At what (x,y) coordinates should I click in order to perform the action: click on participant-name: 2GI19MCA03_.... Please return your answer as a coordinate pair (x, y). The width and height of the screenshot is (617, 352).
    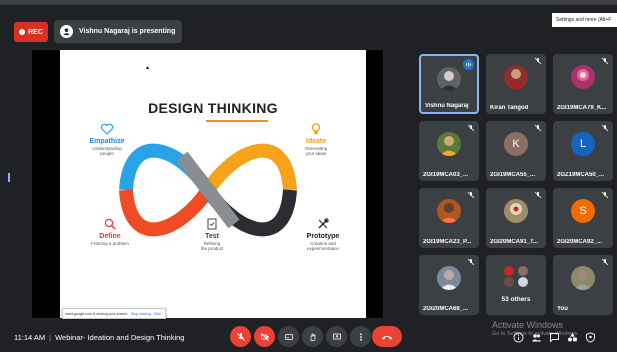
    Looking at the image, I should click on (446, 175).